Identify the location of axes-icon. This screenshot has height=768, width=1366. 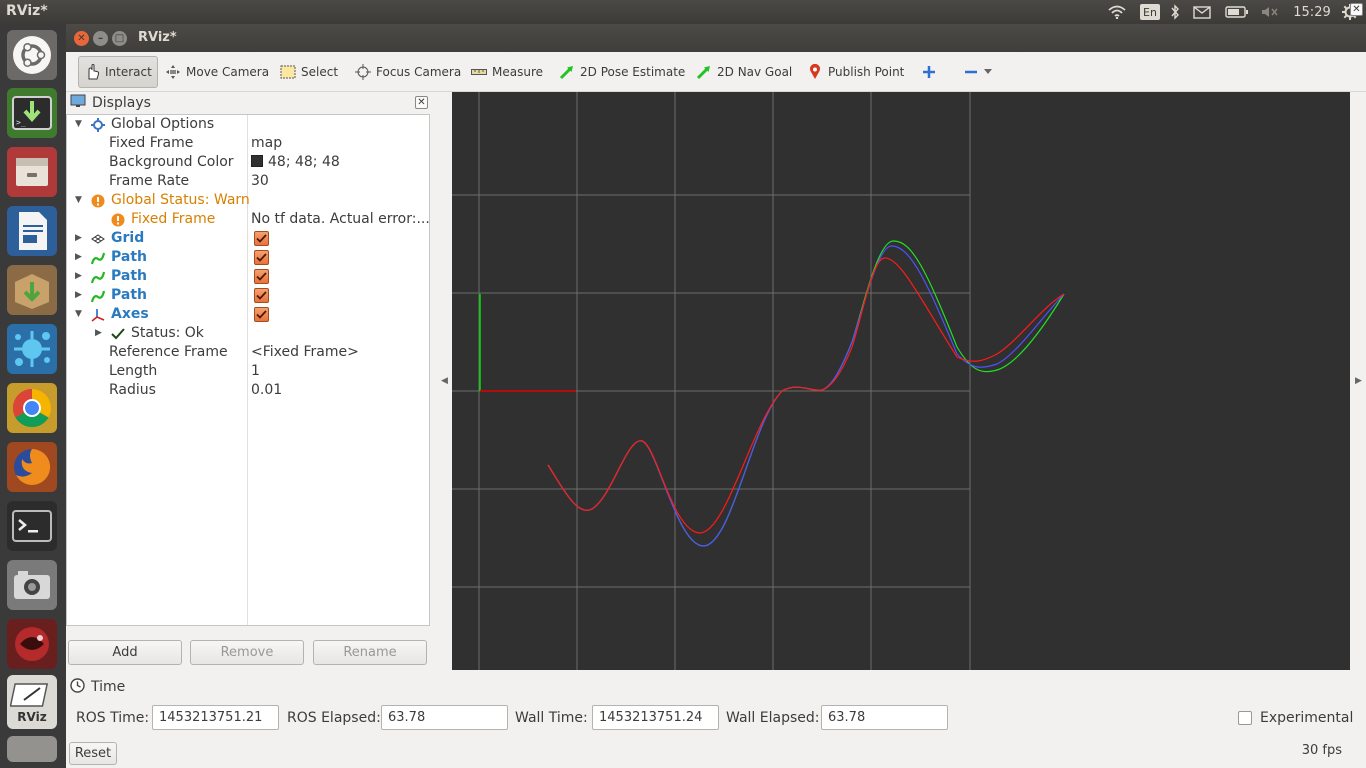
(97, 314).